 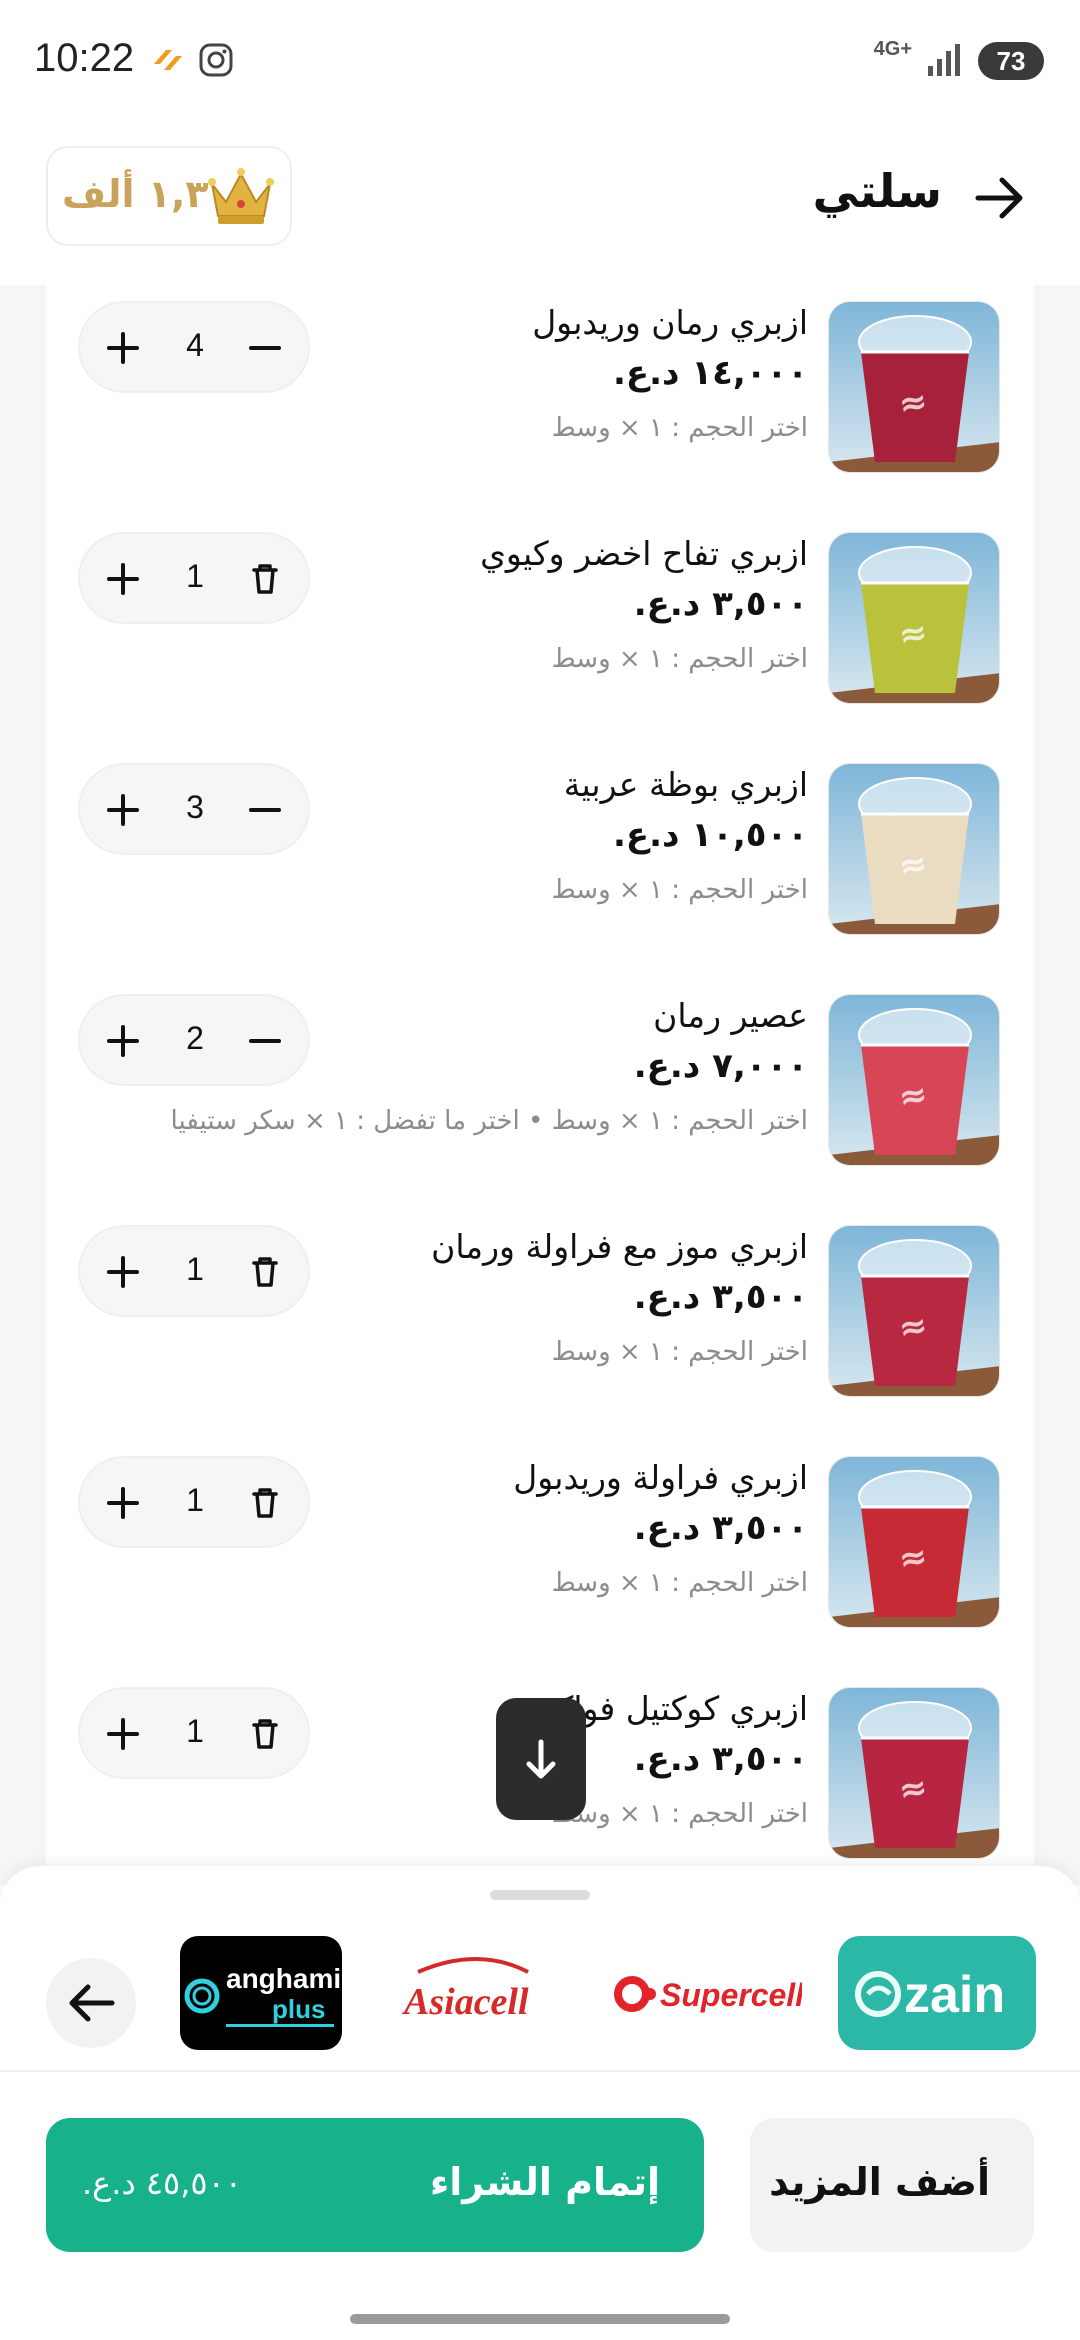 I want to click on quantity-value: 4, so click(x=195, y=345).